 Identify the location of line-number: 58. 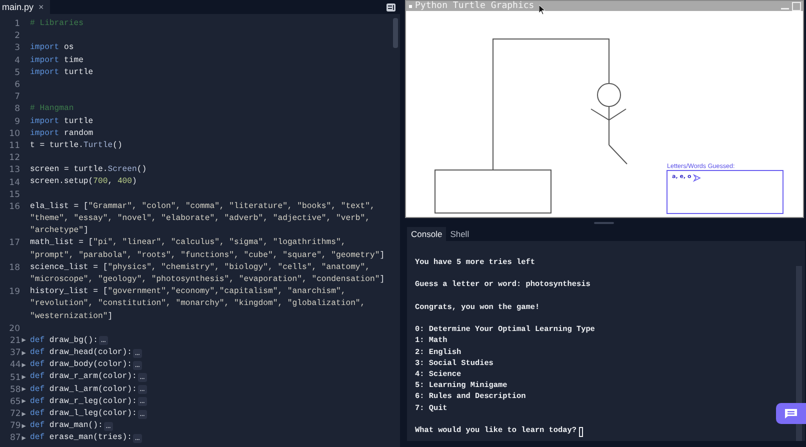
(15, 389).